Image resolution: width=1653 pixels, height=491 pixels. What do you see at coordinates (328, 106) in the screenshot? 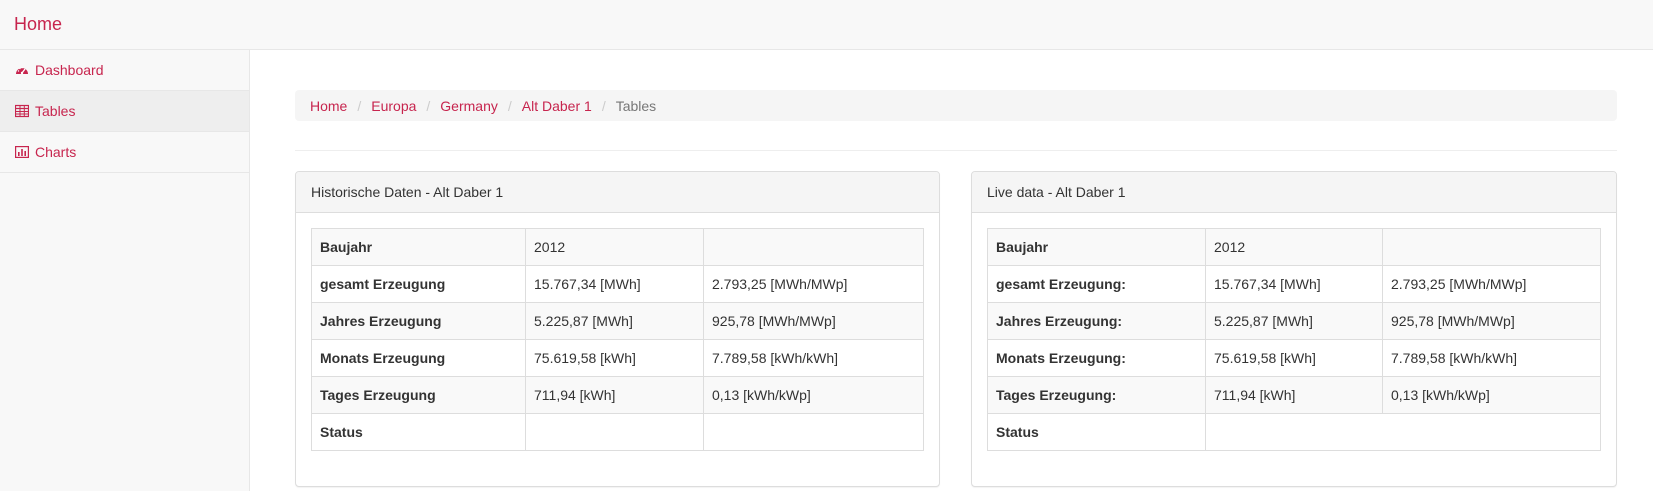
I see `breadcrumb-home: Home` at bounding box center [328, 106].